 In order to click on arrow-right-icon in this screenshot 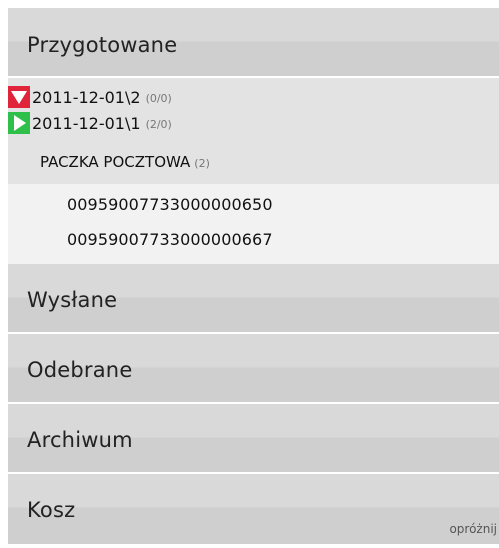, I will do `click(19, 123)`.